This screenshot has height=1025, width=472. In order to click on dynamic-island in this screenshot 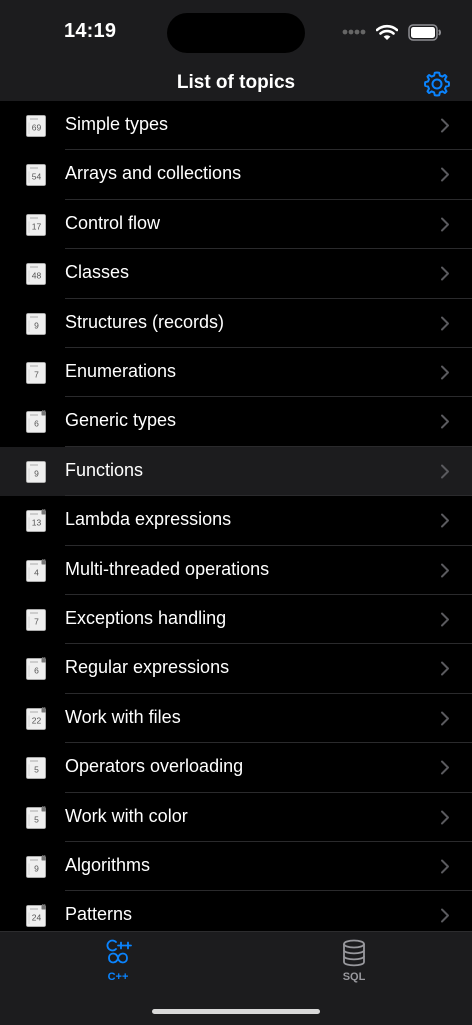, I will do `click(236, 33)`.